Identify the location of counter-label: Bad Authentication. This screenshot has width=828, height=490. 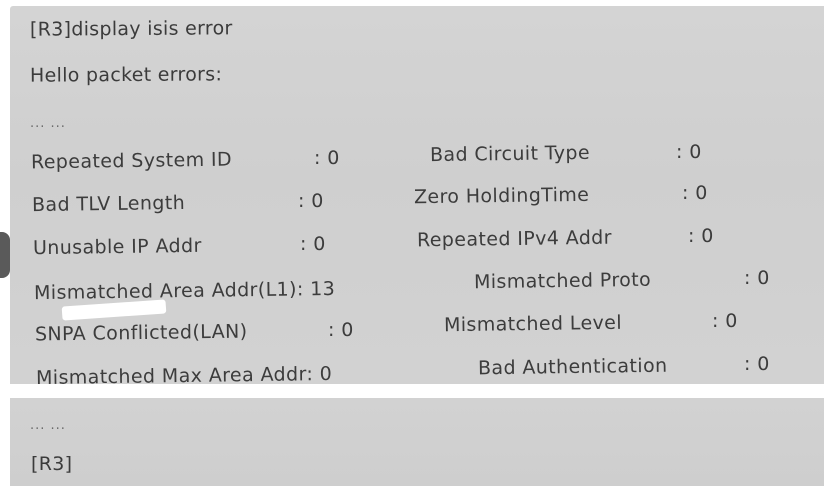
(572, 367).